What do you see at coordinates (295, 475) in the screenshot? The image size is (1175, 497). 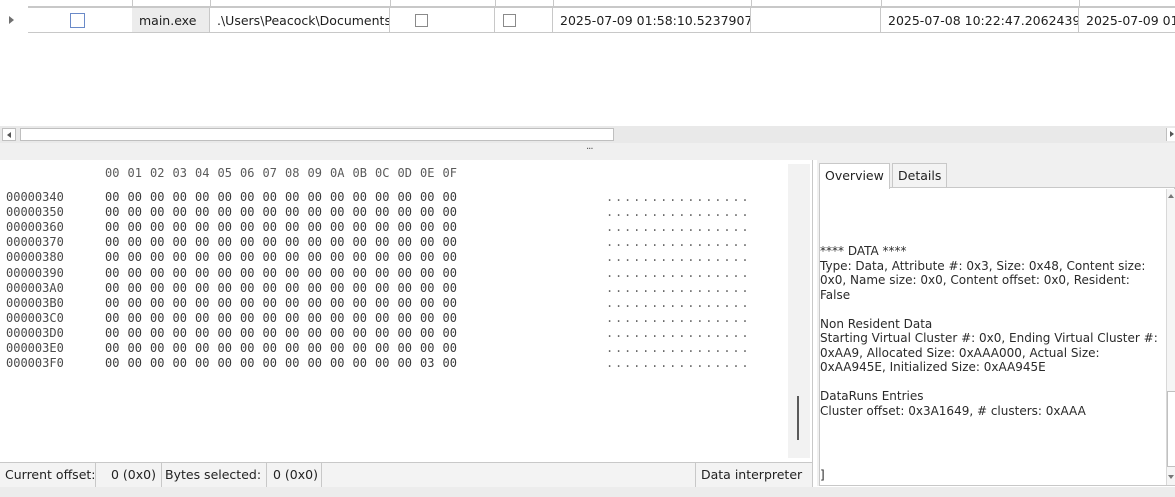 I see `bytes-selected-value: 0 (0x0)` at bounding box center [295, 475].